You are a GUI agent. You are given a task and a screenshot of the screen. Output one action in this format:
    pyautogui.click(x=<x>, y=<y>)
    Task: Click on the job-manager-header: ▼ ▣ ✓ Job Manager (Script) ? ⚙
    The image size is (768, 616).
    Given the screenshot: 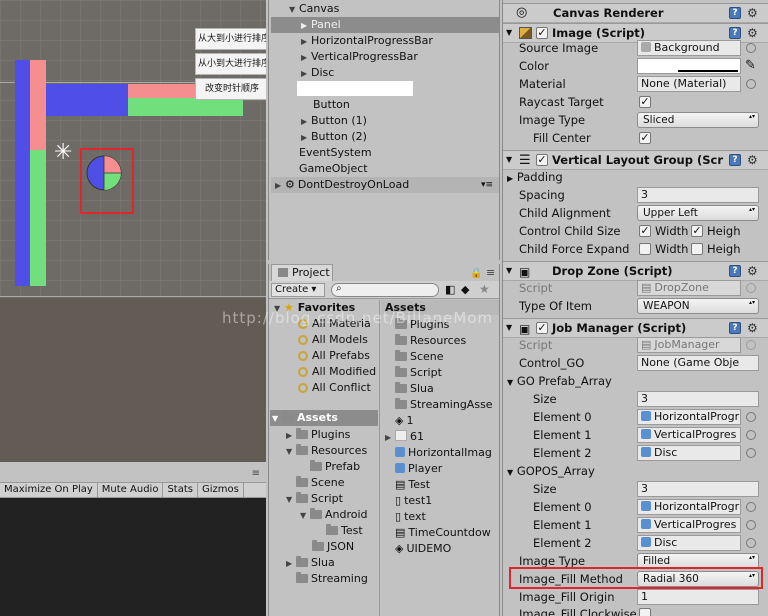 What is the action you would take?
    pyautogui.click(x=635, y=328)
    